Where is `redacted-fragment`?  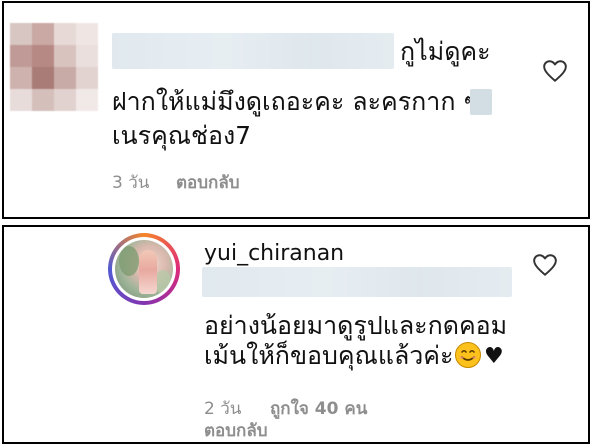 redacted-fragment is located at coordinates (481, 102).